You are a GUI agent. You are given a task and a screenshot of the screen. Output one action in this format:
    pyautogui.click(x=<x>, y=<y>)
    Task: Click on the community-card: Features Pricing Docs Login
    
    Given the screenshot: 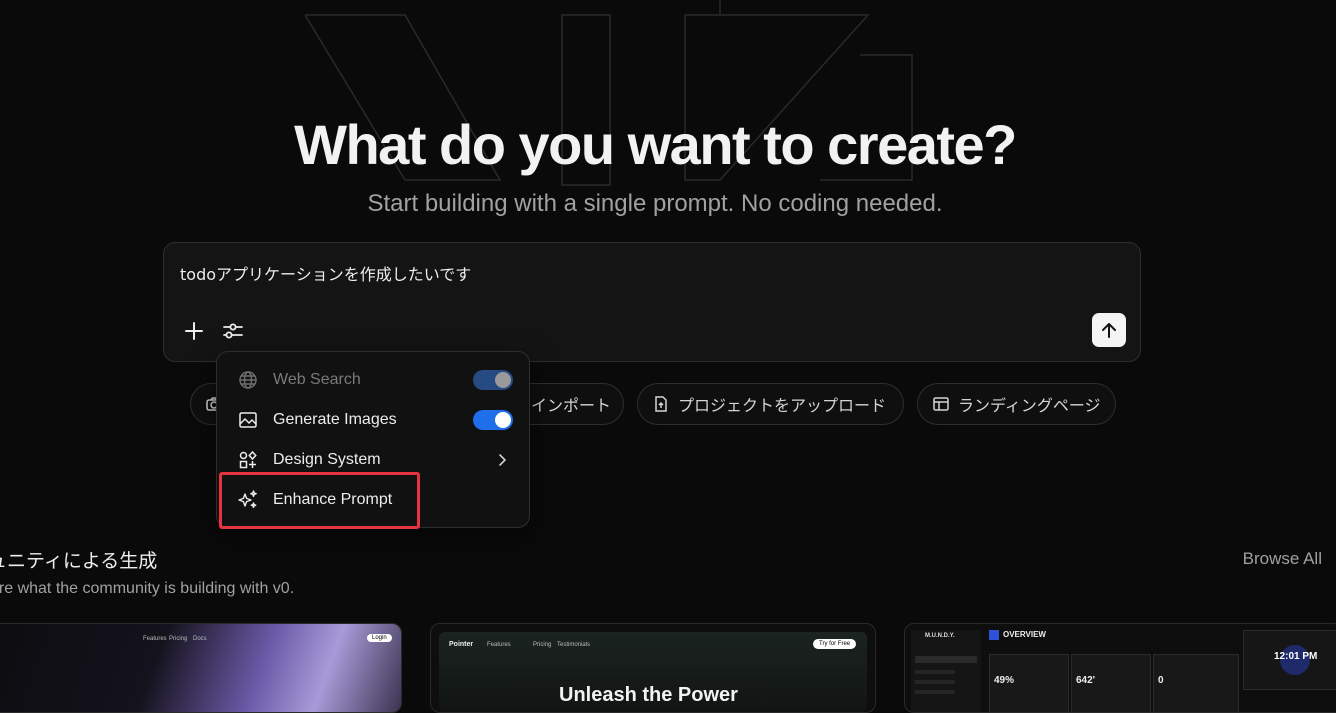 What is the action you would take?
    pyautogui.click(x=201, y=668)
    